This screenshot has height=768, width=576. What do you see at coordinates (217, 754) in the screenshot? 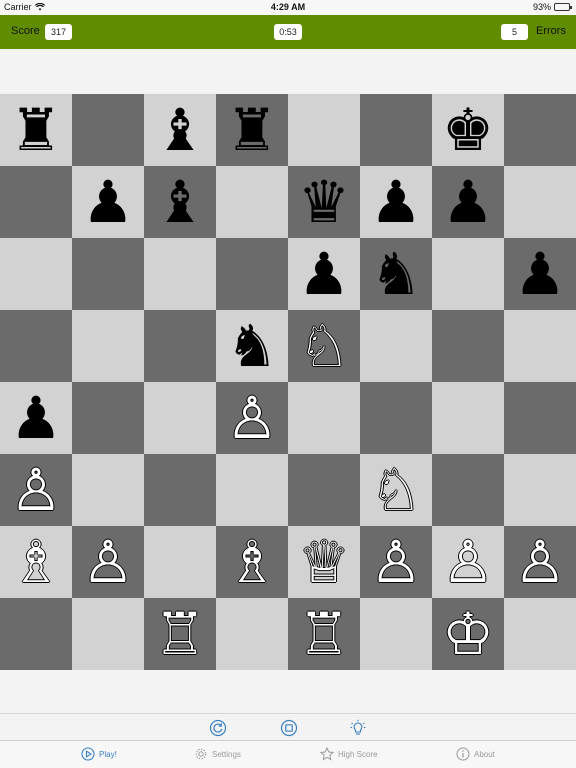
I see `tab-settings: Settings` at bounding box center [217, 754].